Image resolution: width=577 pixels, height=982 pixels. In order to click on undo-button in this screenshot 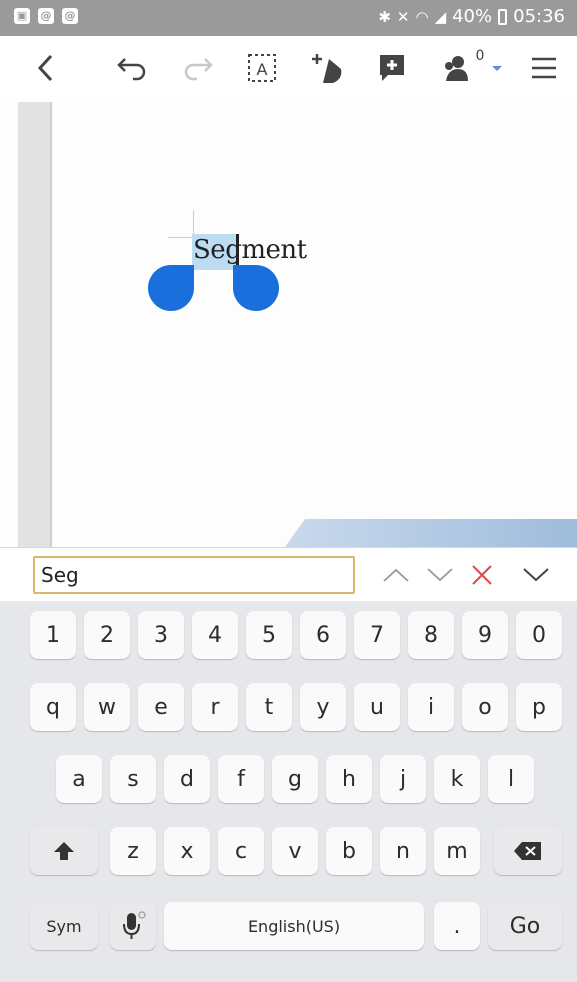, I will do `click(132, 68)`.